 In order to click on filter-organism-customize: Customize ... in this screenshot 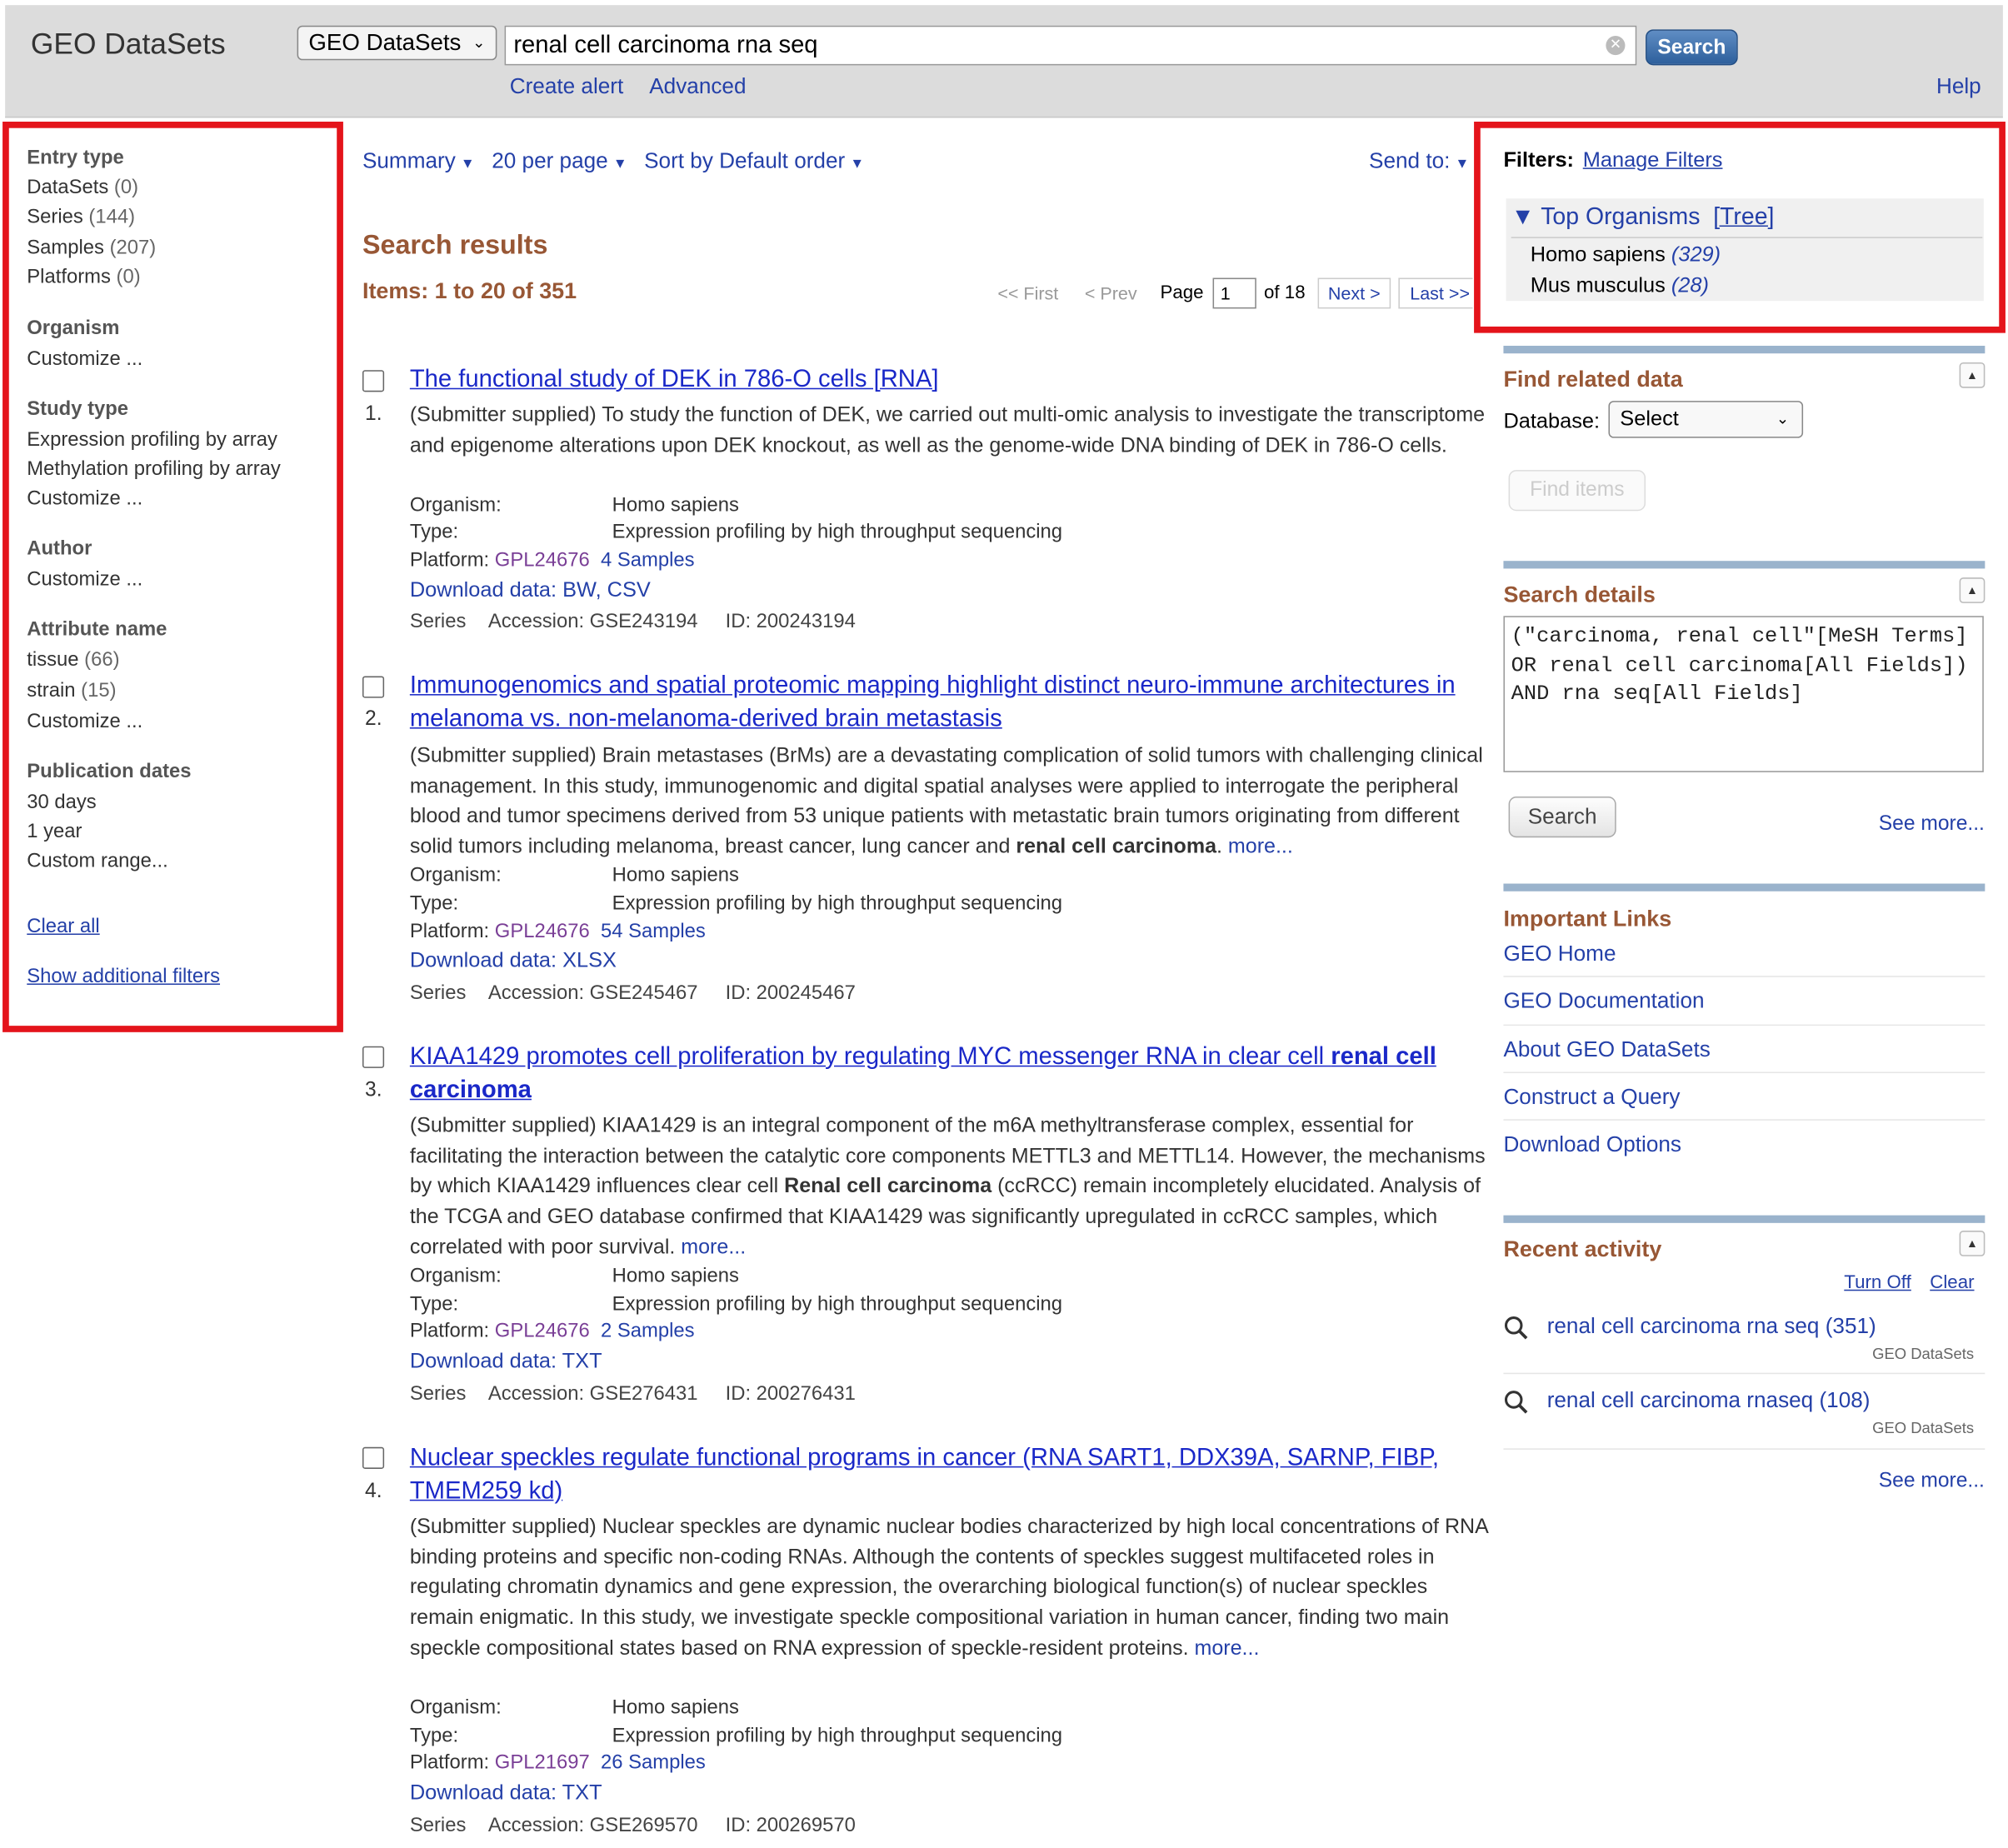, I will do `click(85, 360)`.